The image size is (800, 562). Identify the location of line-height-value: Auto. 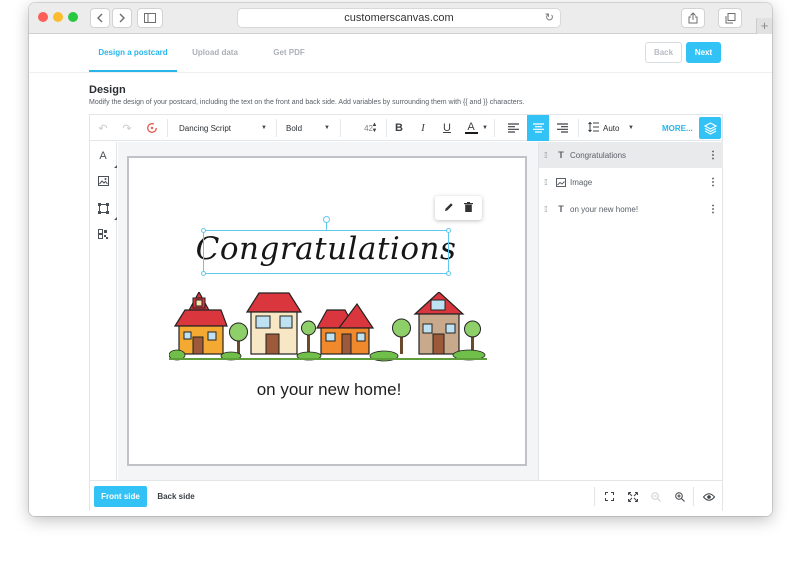
(611, 128).